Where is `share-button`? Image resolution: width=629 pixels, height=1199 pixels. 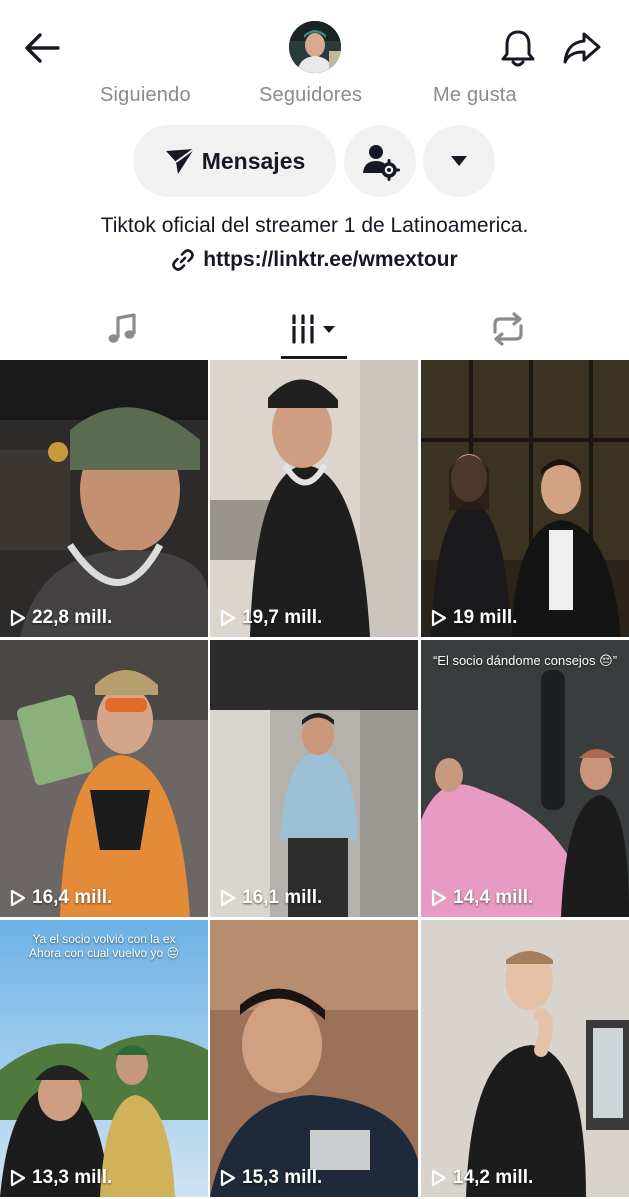
share-button is located at coordinates (582, 48).